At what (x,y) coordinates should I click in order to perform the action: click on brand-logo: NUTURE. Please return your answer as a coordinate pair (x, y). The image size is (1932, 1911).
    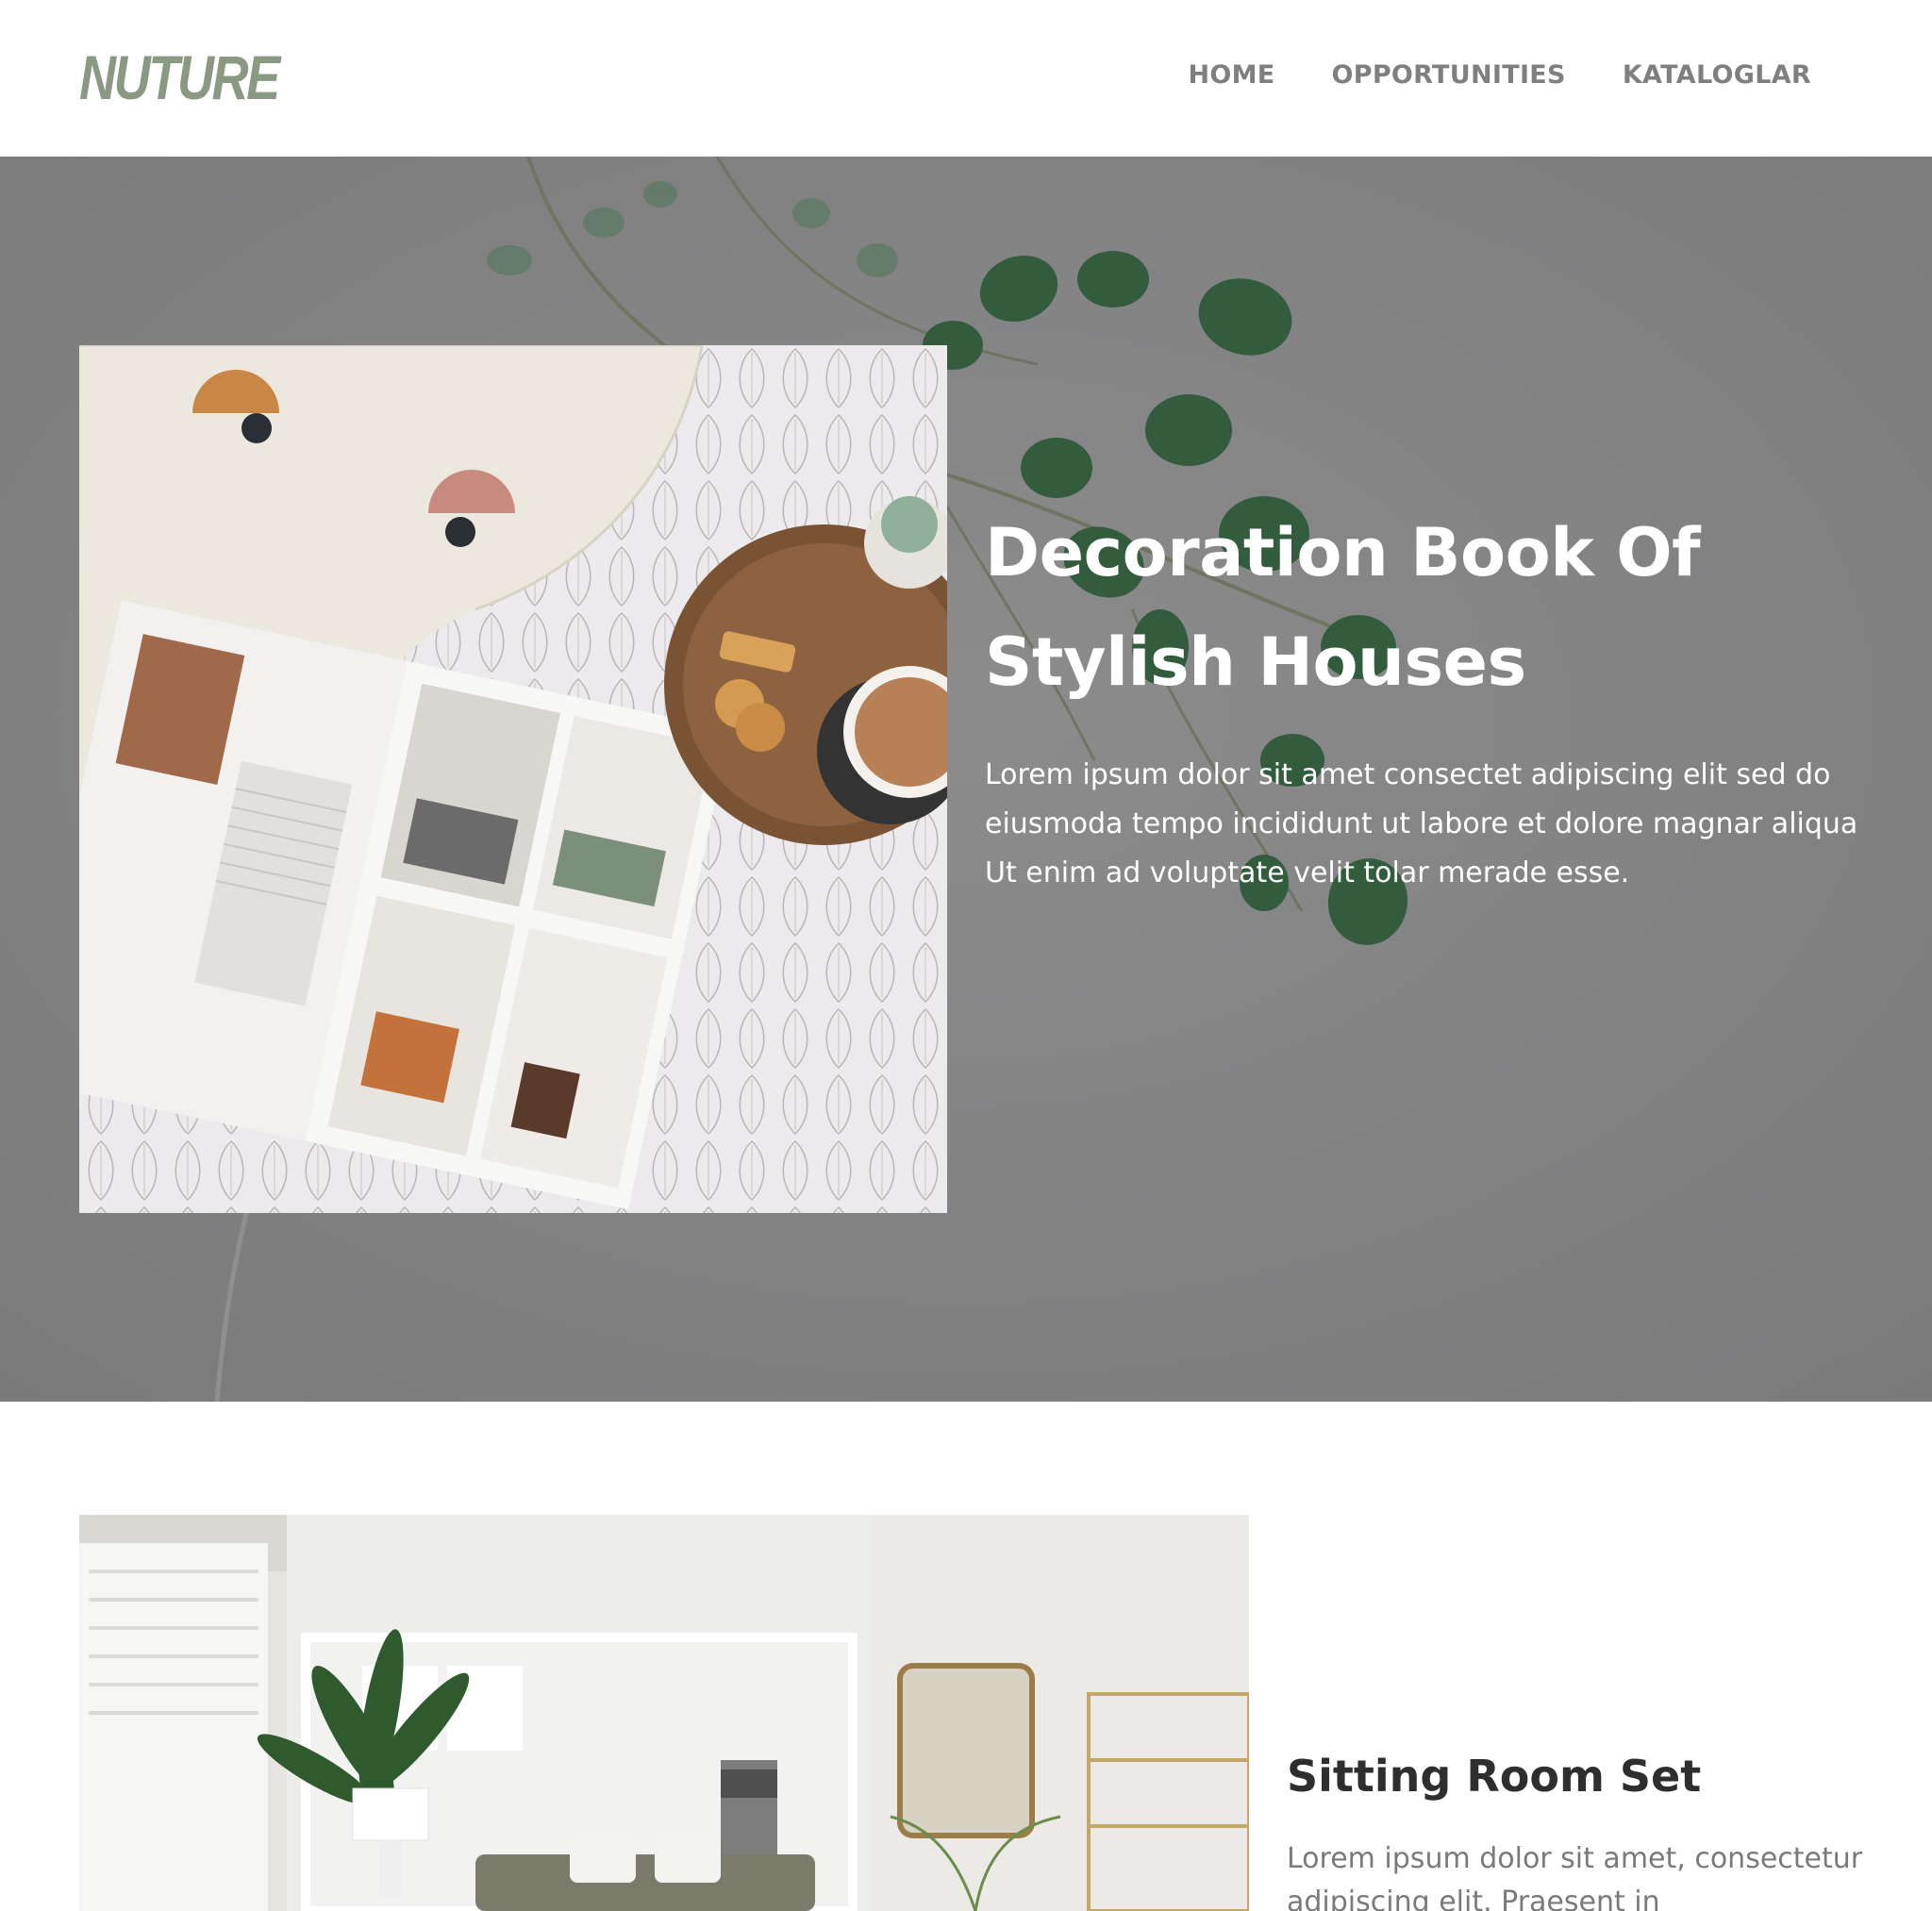
    Looking at the image, I should click on (179, 77).